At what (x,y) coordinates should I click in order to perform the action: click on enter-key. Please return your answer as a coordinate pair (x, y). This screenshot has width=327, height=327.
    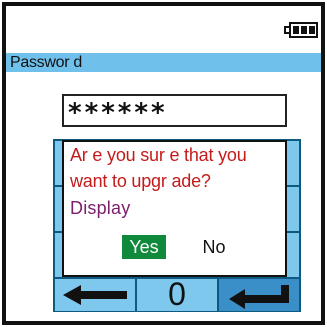
    Looking at the image, I should click on (259, 295).